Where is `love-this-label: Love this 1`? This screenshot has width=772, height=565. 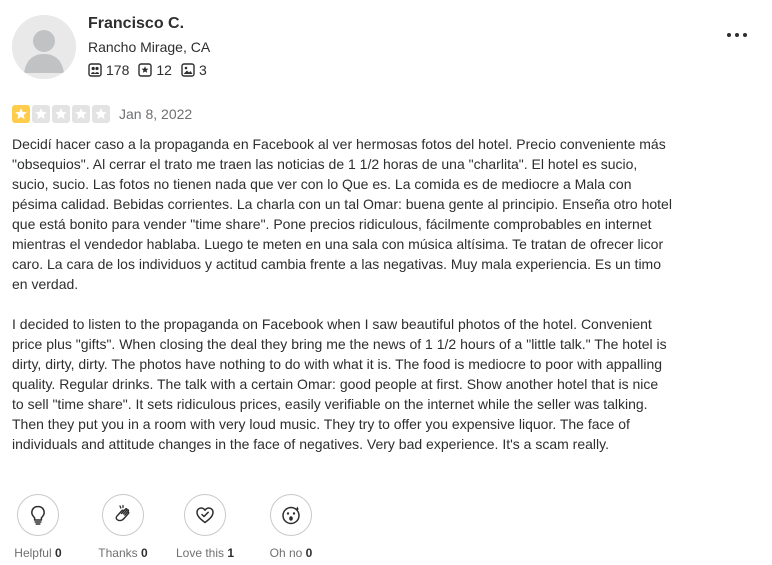 love-this-label: Love this 1 is located at coordinates (205, 553).